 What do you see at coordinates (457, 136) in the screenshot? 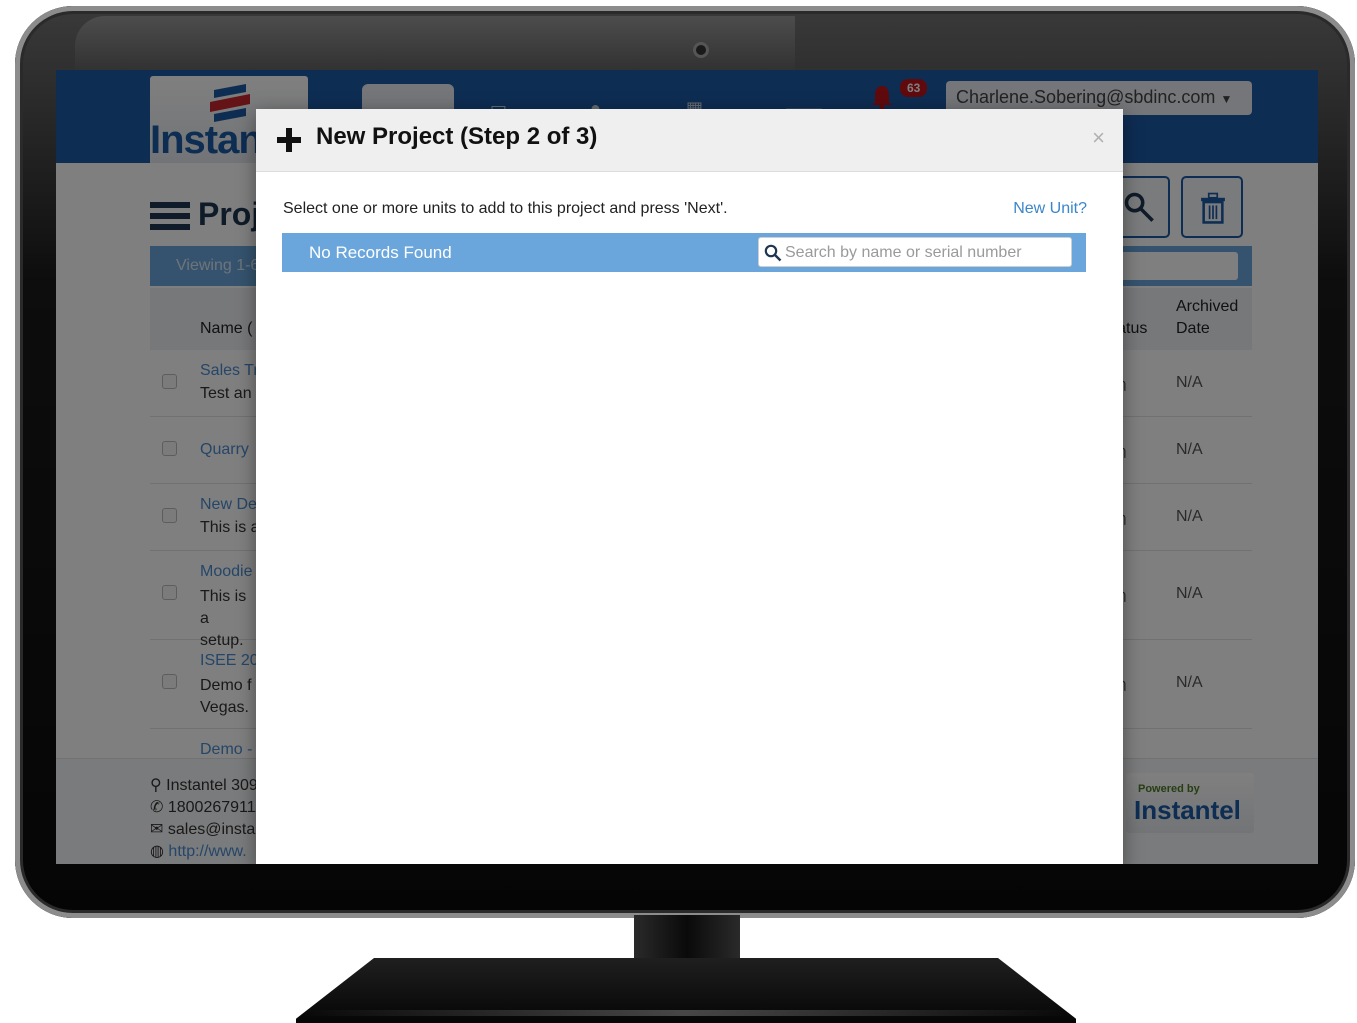
I see `modal-title: New Project (Step 2 of 3)` at bounding box center [457, 136].